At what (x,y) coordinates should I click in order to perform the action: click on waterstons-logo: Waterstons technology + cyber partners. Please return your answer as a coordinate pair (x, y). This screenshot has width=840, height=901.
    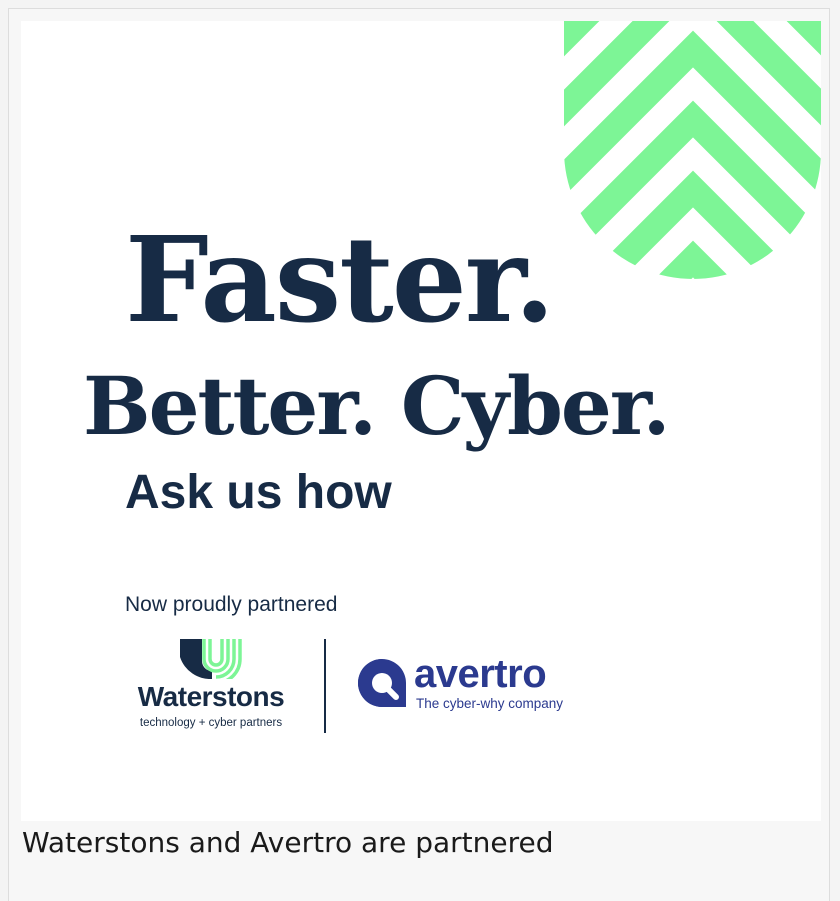
    Looking at the image, I should click on (211, 689).